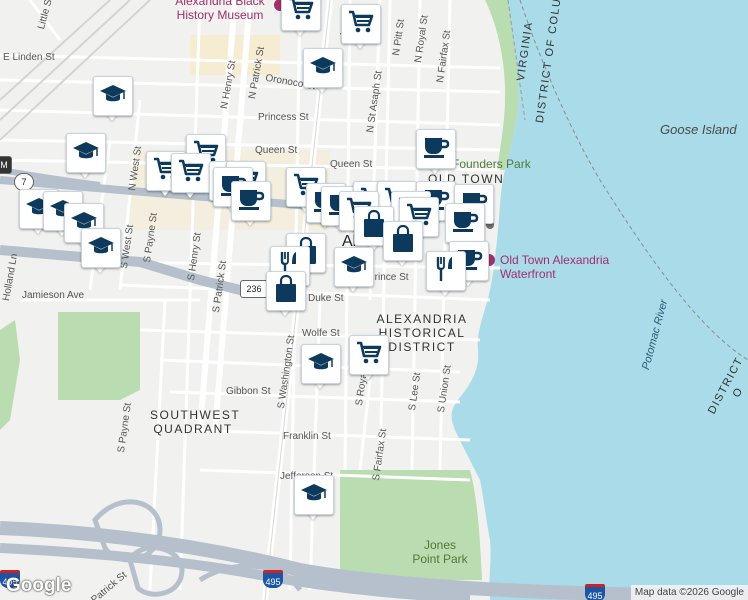 This screenshot has width=748, height=600. What do you see at coordinates (29, 57) in the screenshot?
I see `street-label-e-linden: E Linden St` at bounding box center [29, 57].